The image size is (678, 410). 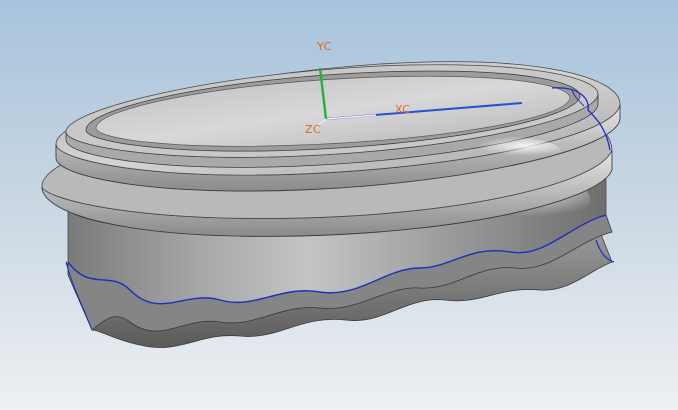 I want to click on y-axis-label: YC, so click(x=324, y=46).